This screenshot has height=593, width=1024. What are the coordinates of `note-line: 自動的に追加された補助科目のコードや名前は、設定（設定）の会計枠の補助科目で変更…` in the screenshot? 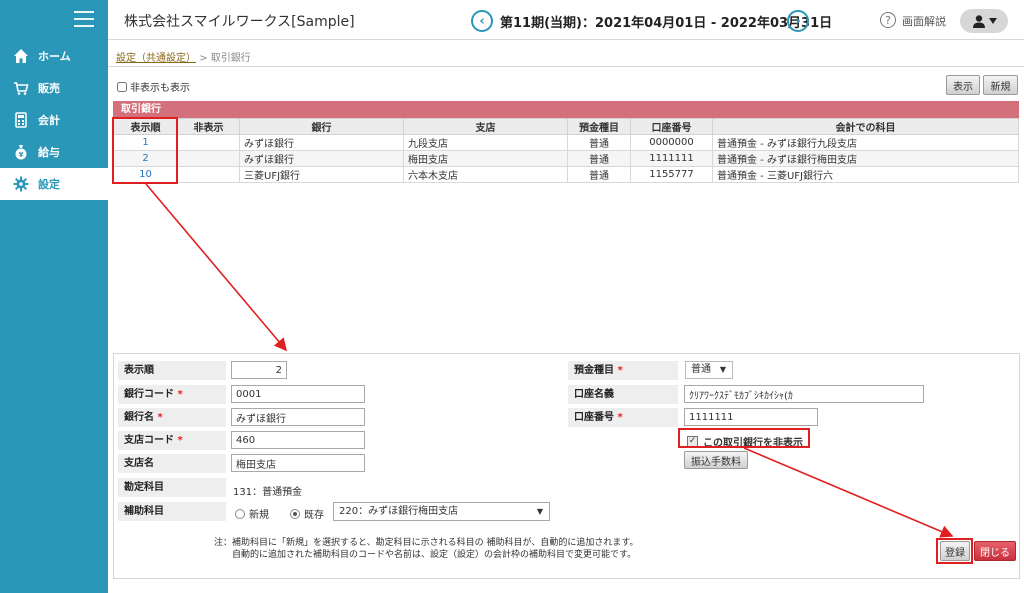 It's located at (434, 555).